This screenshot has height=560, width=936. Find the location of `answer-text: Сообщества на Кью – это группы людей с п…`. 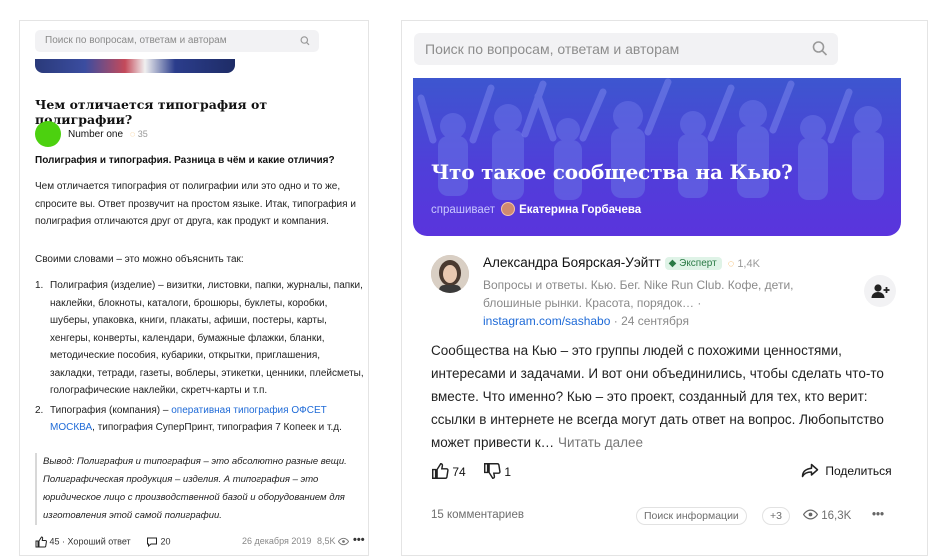

answer-text: Сообщества на Кью – это группы людей с п… is located at coordinates (666, 396).